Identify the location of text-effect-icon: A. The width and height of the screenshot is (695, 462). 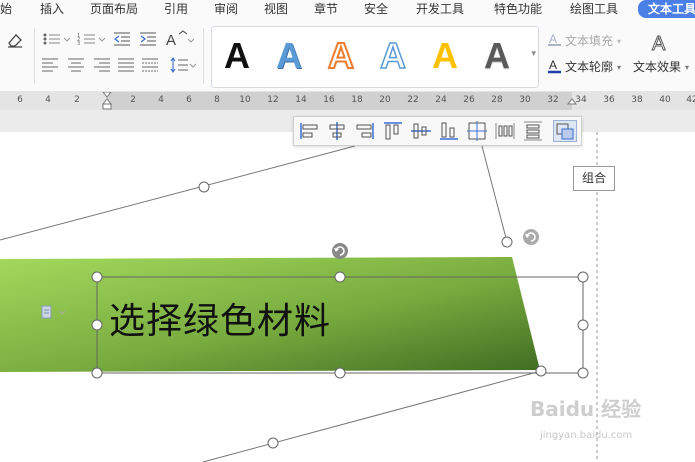
(661, 43).